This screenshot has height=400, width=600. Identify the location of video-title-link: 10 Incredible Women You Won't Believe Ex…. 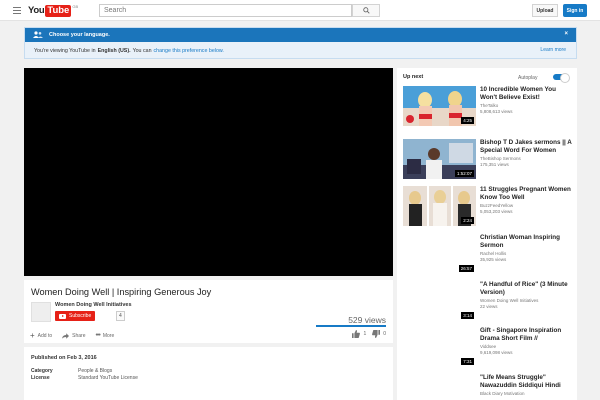
(526, 94).